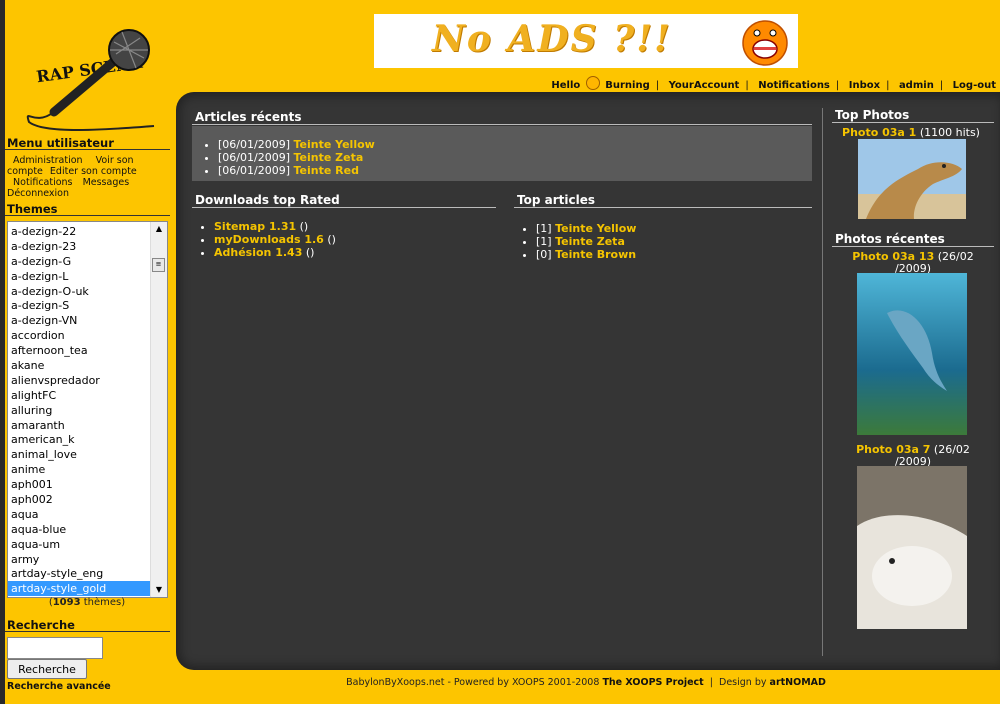  What do you see at coordinates (949, 132) in the screenshot?
I see `photo-hits: (1100 hits)` at bounding box center [949, 132].